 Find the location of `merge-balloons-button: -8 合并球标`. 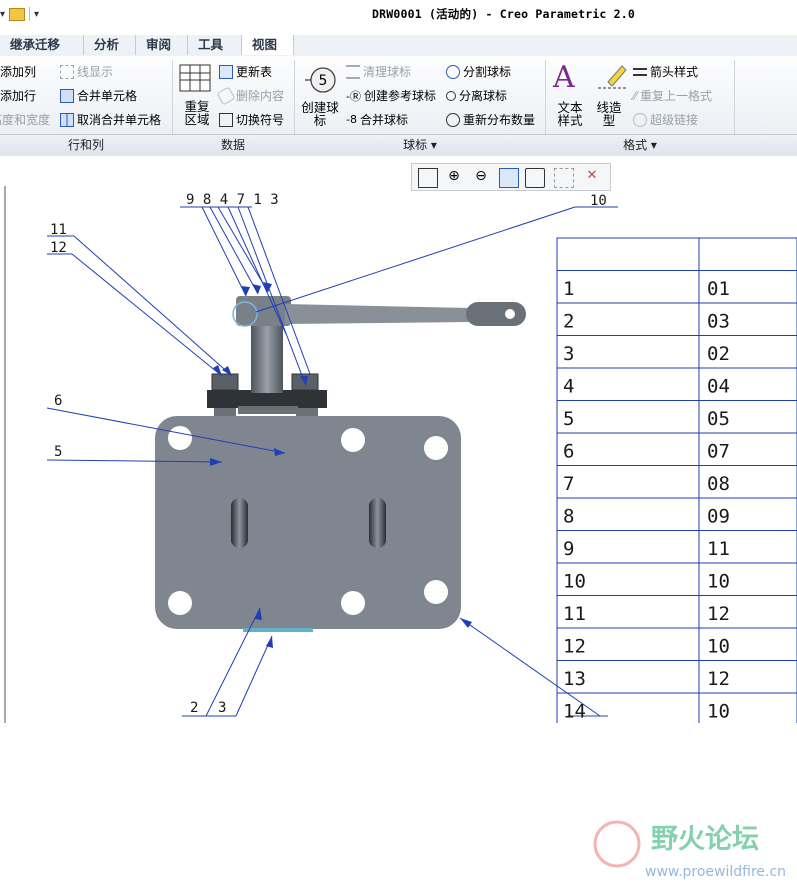

merge-balloons-button: -8 合并球标 is located at coordinates (377, 119).